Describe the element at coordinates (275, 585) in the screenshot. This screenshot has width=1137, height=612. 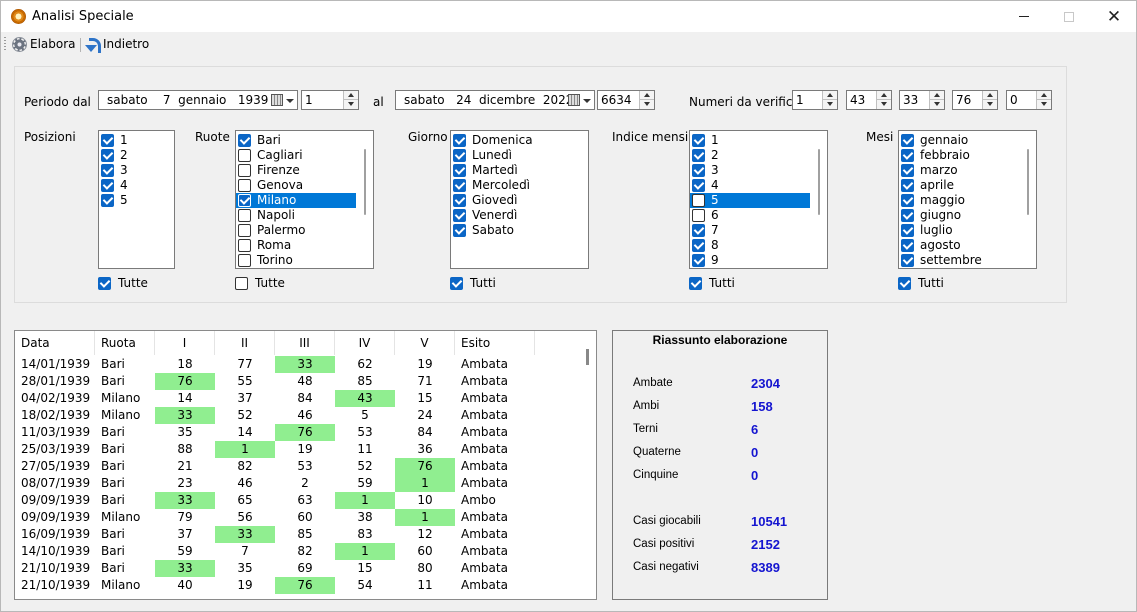
I see `table-row: 21/10/1939 Milano 40 19 76 54 11 Ambata` at that location.